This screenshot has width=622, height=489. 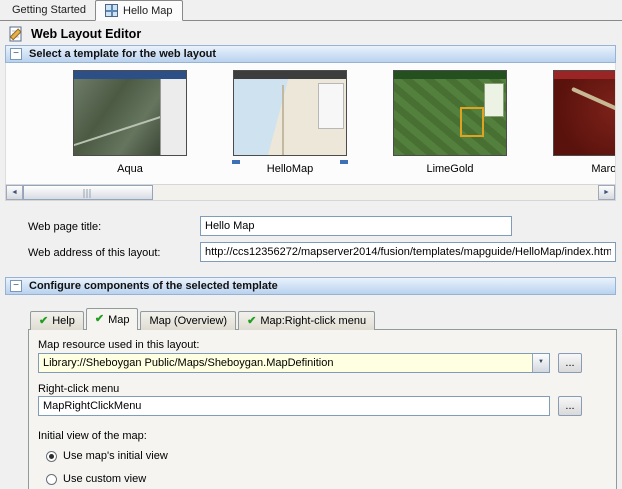 I want to click on web-page-title-input, so click(x=356, y=226).